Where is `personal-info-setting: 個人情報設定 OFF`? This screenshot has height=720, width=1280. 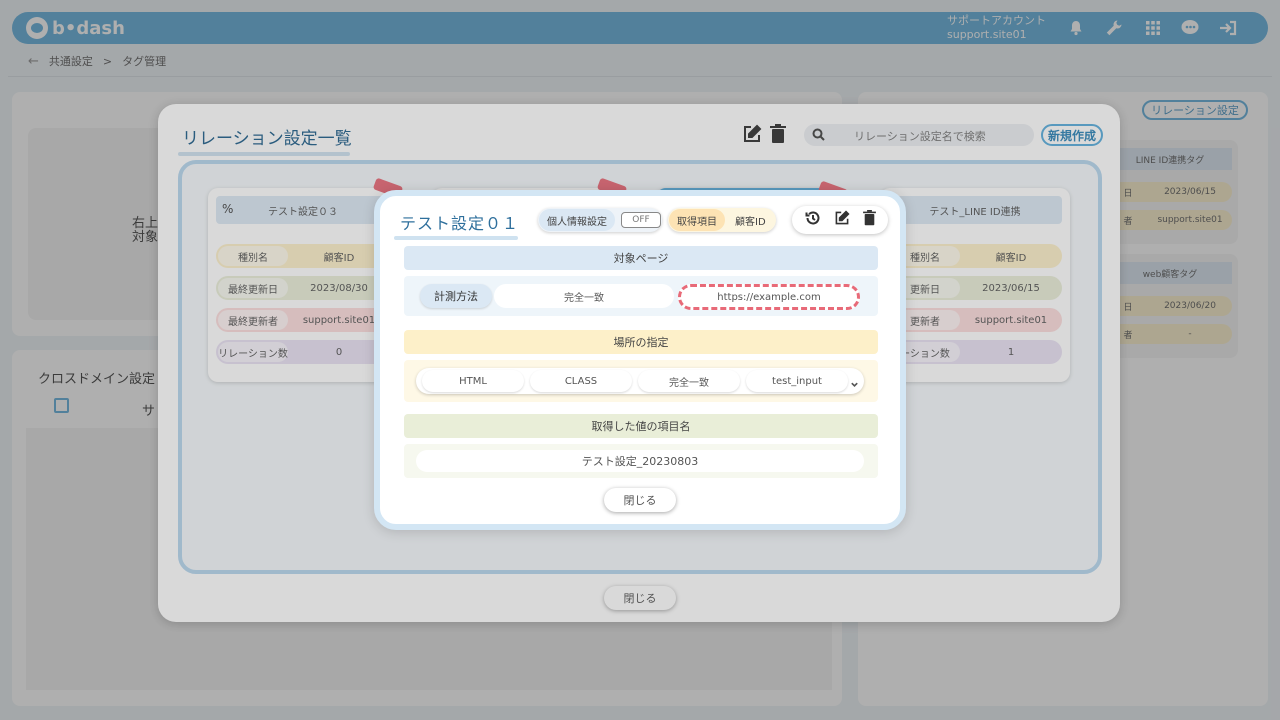
personal-info-setting: 個人情報設定 OFF is located at coordinates (600, 220).